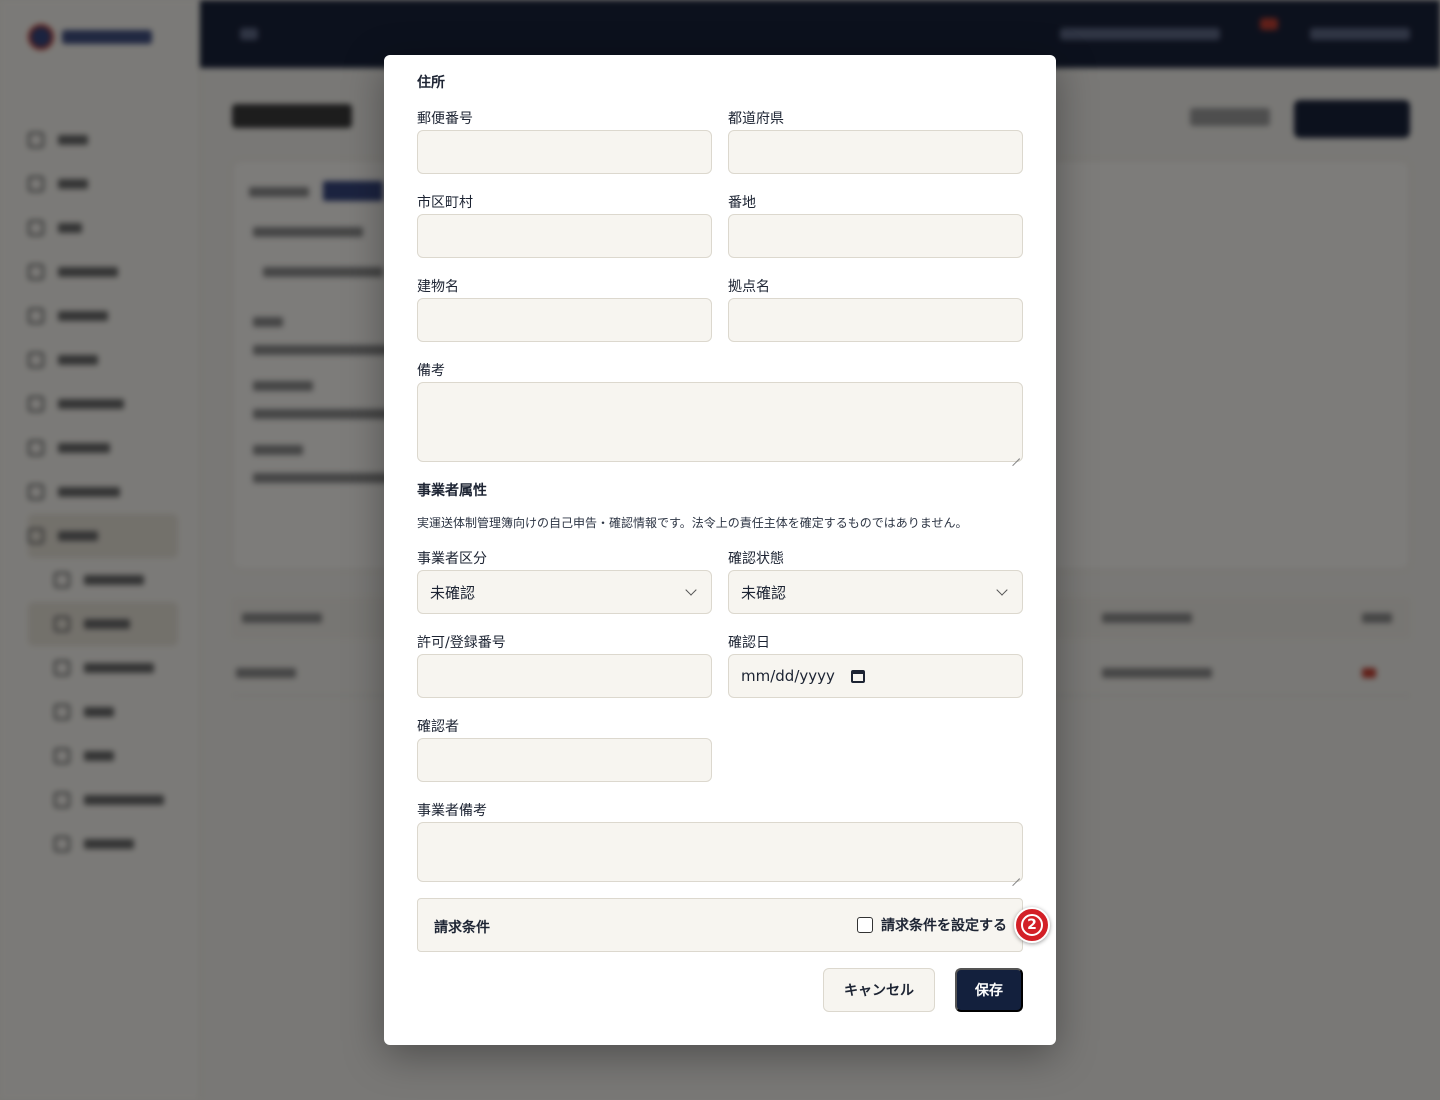 This screenshot has height=1100, width=1440. Describe the element at coordinates (452, 811) in the screenshot. I see `operator-remarks-label: 事業者備考` at that location.